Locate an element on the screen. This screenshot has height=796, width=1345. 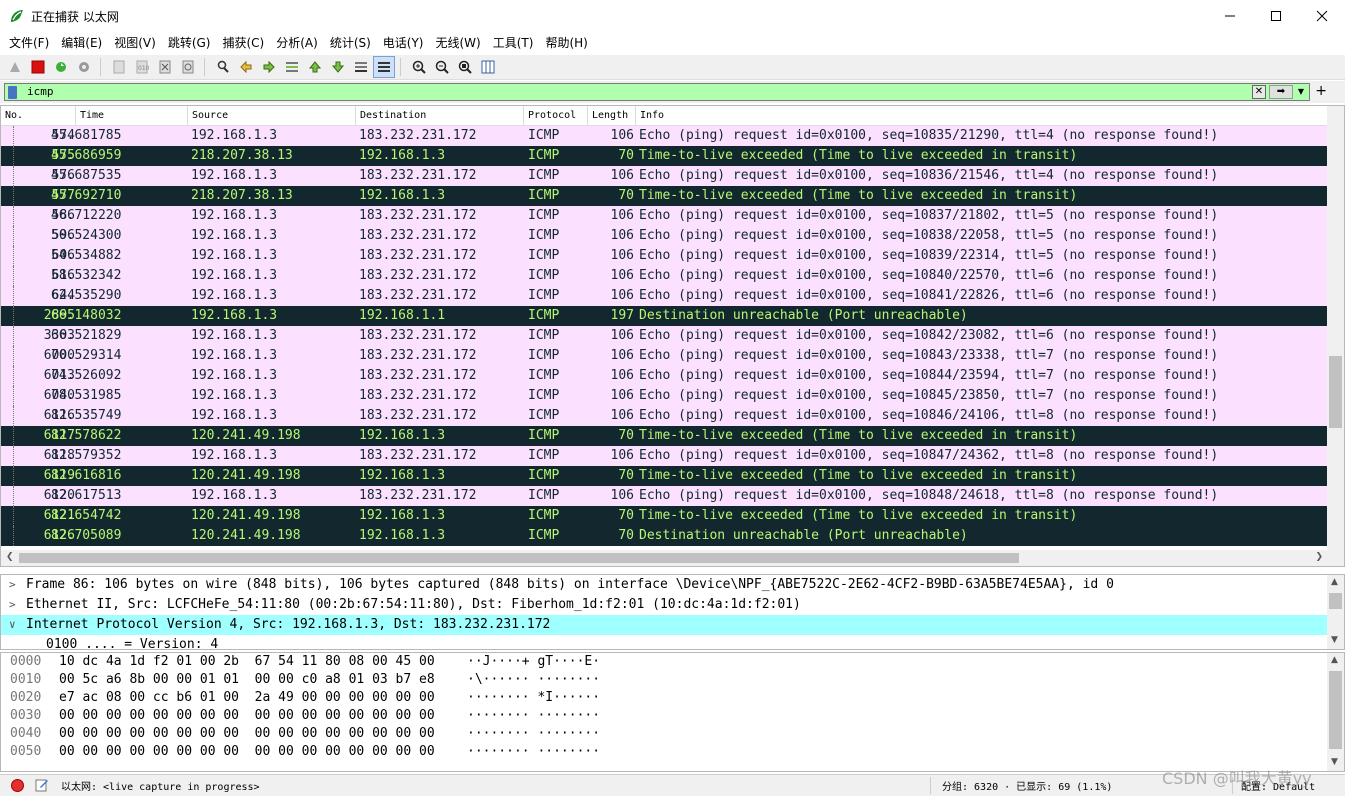
menu-capture: 捕获(C) is located at coordinates (243, 42).